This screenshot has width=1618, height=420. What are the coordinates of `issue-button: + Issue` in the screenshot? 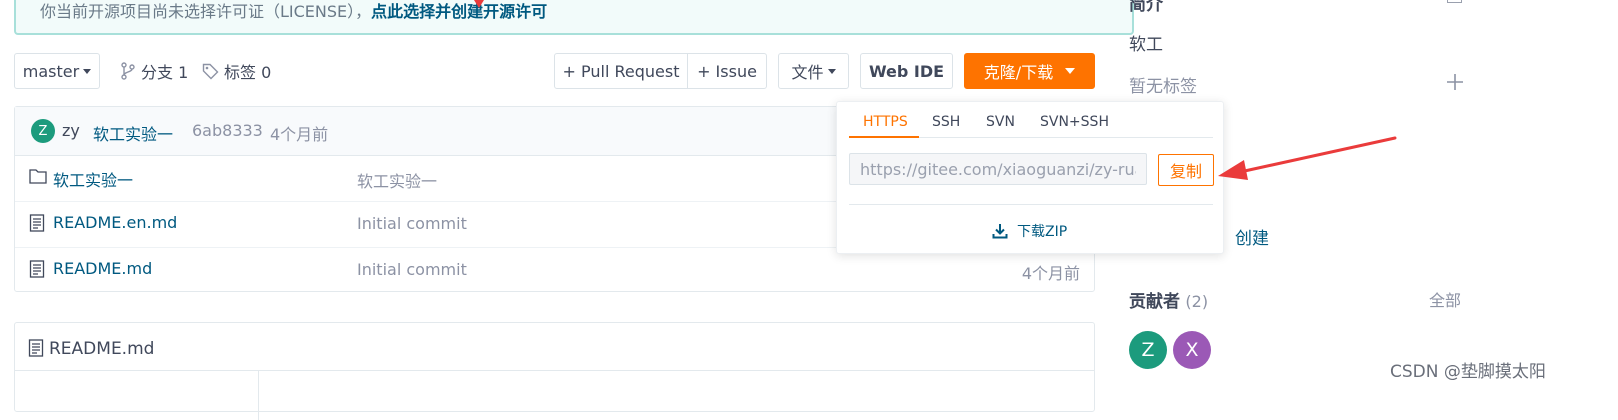 It's located at (727, 71).